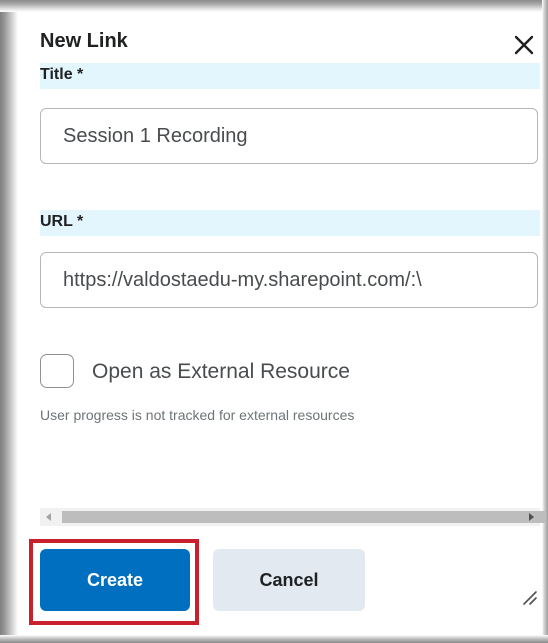 This screenshot has height=643, width=548. I want to click on external-resource-checkbox, so click(57, 371).